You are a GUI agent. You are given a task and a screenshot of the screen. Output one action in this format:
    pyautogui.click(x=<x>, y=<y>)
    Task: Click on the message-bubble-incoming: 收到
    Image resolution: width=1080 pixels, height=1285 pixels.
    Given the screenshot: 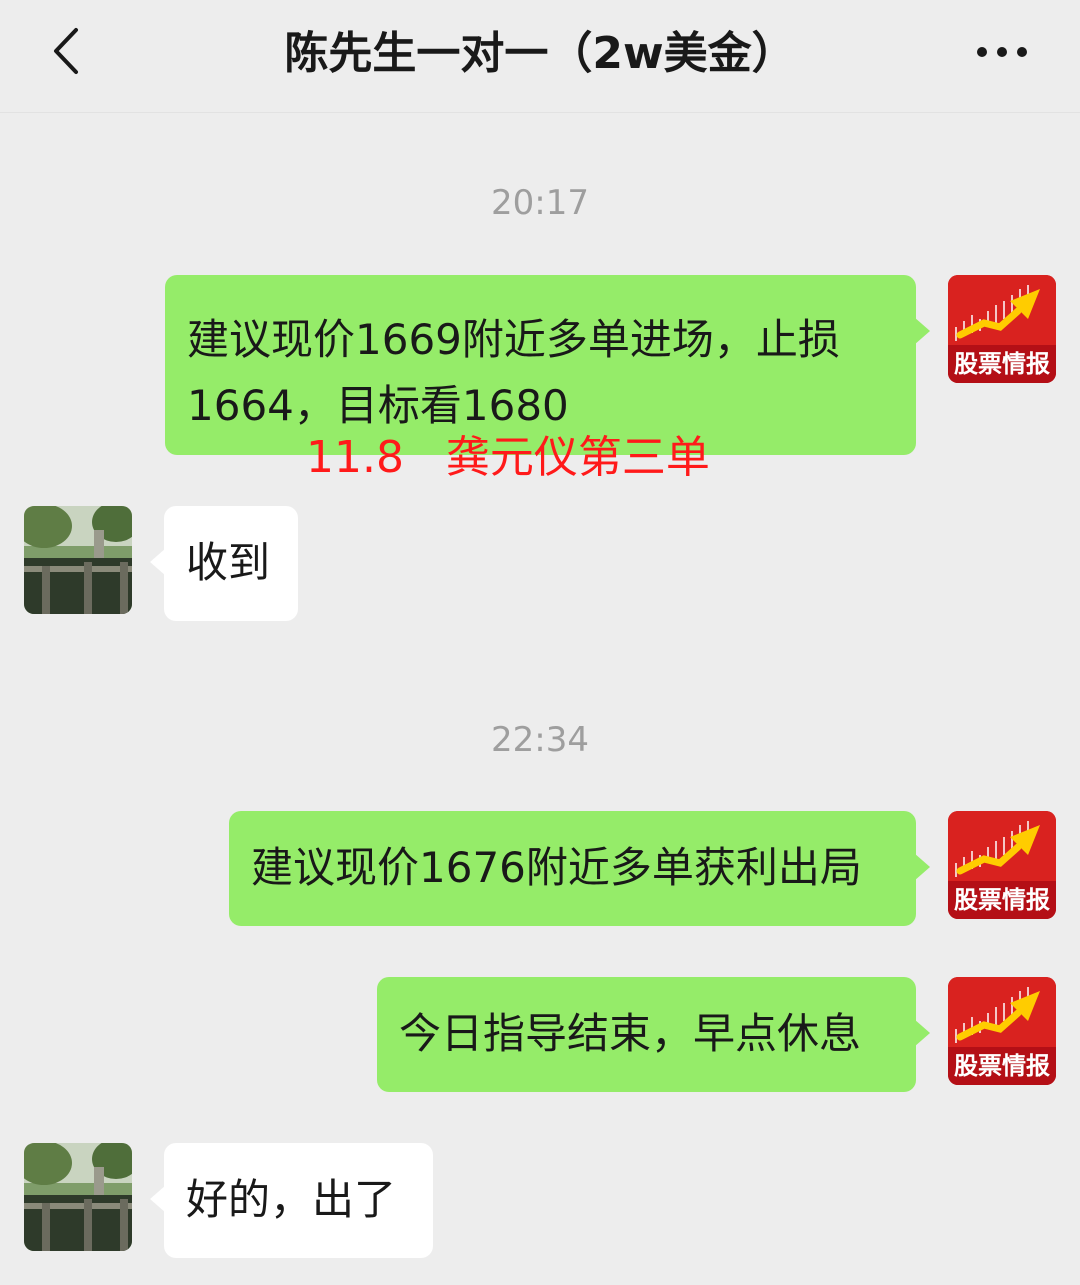 What is the action you would take?
    pyautogui.click(x=224, y=563)
    